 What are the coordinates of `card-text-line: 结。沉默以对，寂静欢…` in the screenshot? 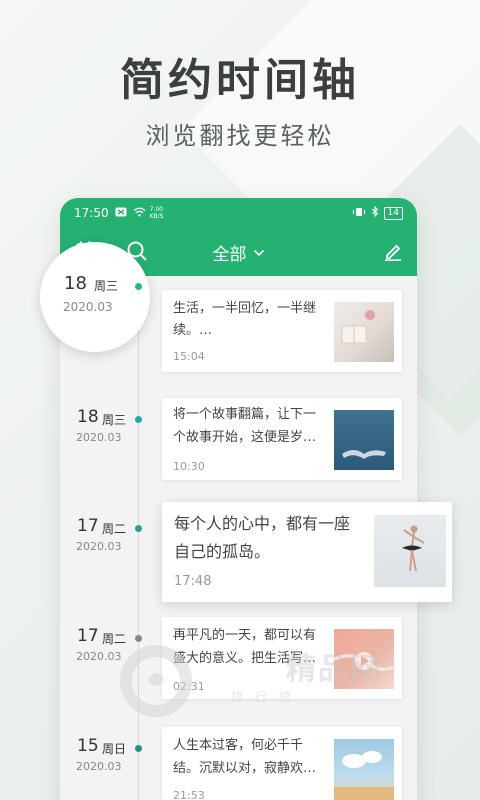 It's located at (245, 768).